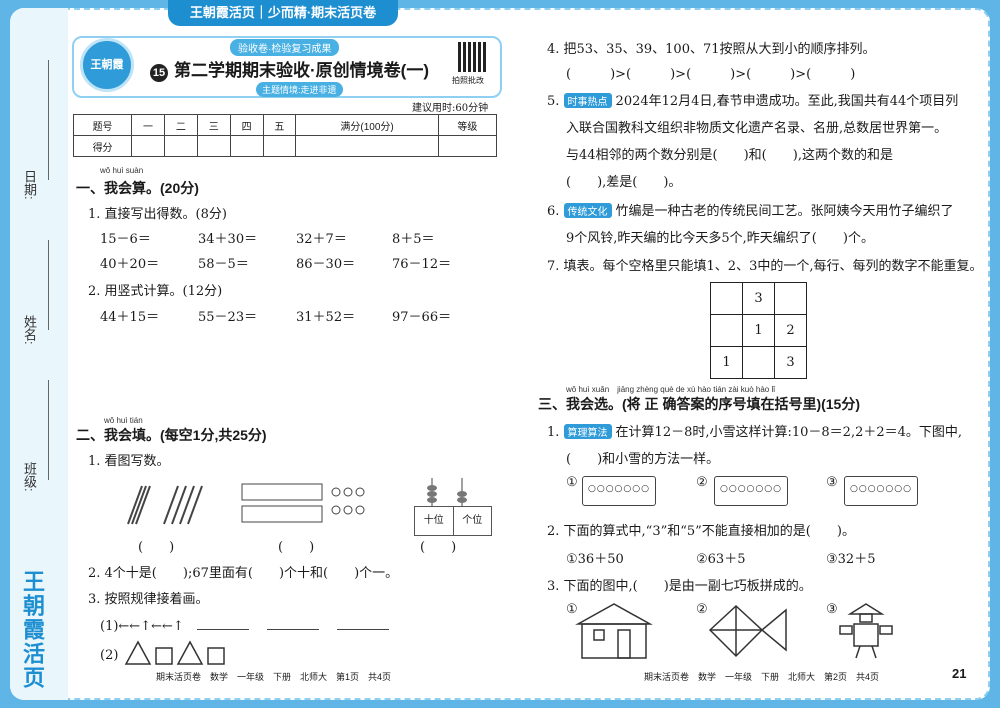 The image size is (1000, 708). Describe the element at coordinates (29, 185) in the screenshot. I see `date-label: 日期:` at that location.